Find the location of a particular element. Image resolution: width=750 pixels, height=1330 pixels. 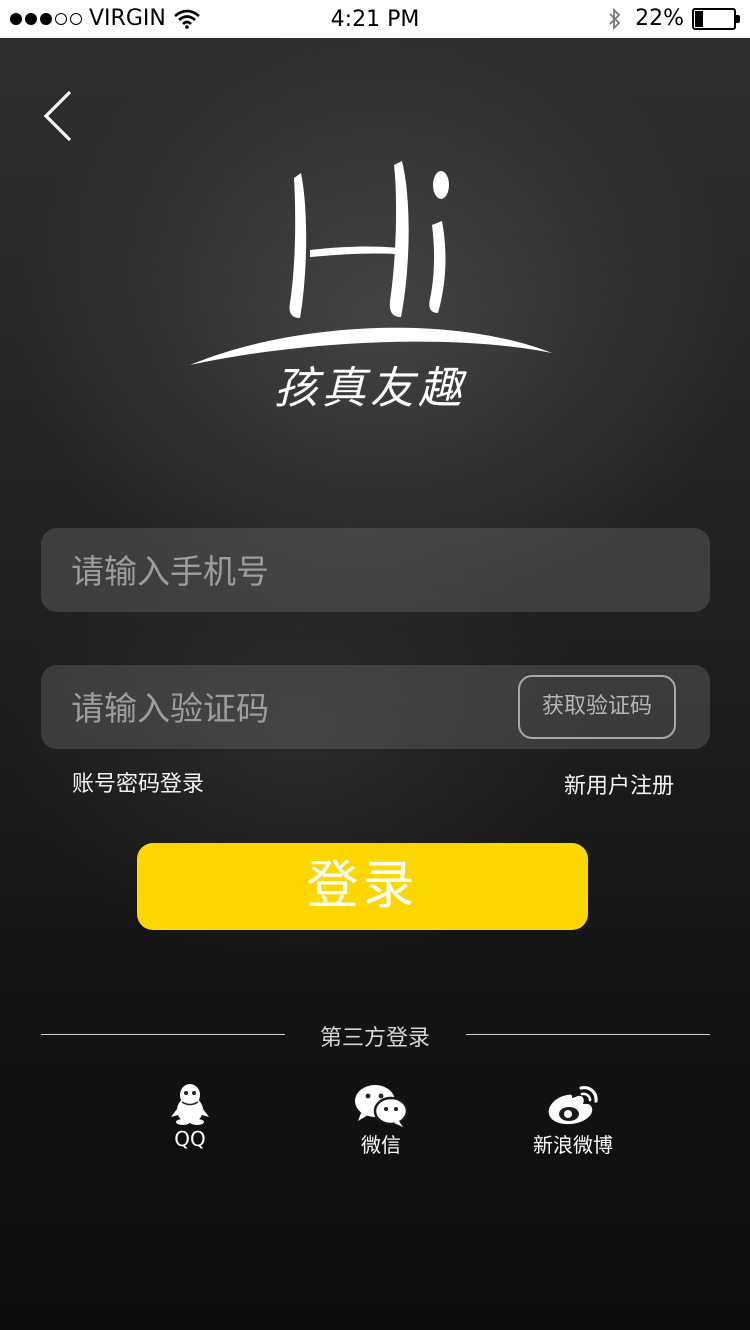

battery-percent: 22% is located at coordinates (659, 18).